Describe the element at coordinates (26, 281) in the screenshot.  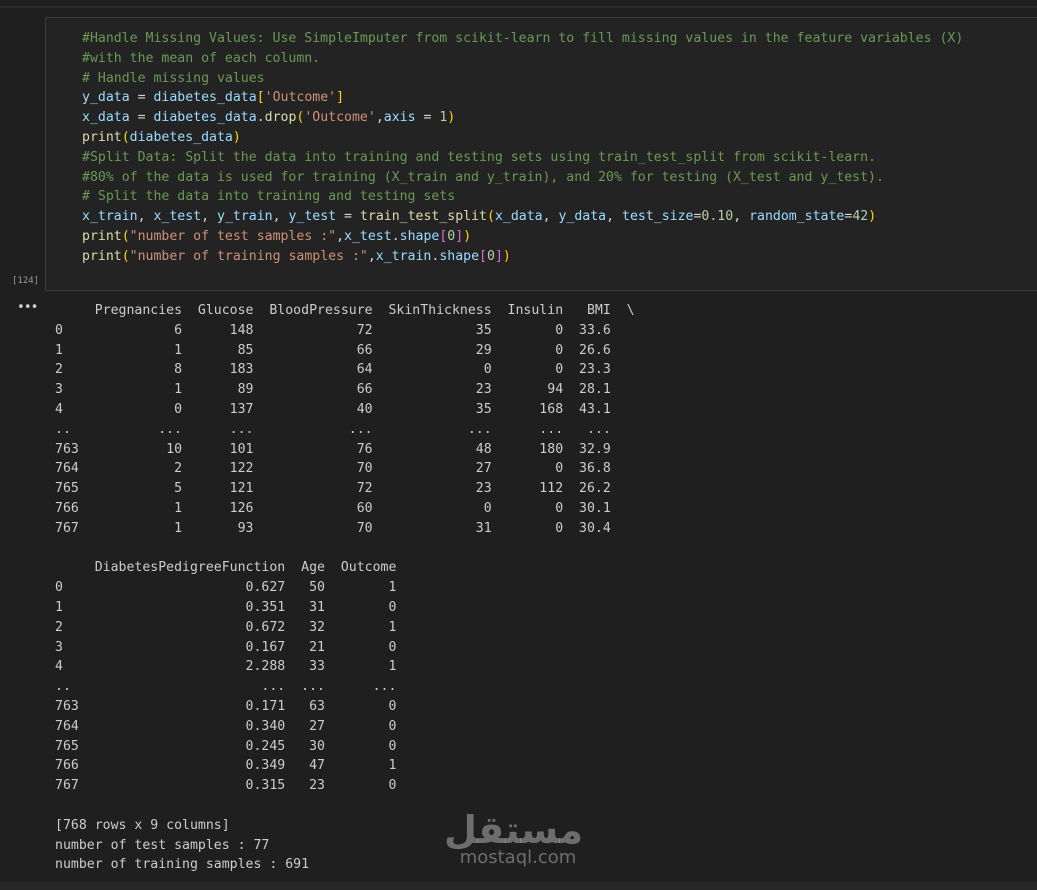
I see `execution-count-label: [124]` at that location.